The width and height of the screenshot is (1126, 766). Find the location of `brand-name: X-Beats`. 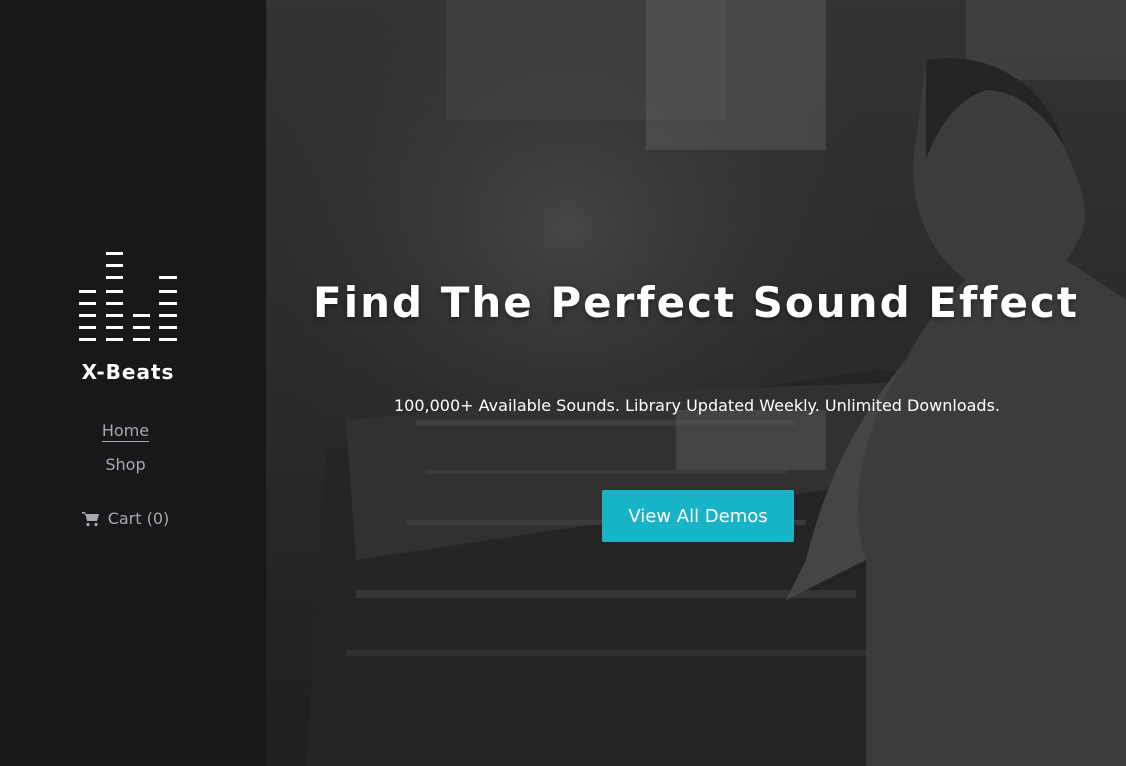

brand-name: X-Beats is located at coordinates (128, 372).